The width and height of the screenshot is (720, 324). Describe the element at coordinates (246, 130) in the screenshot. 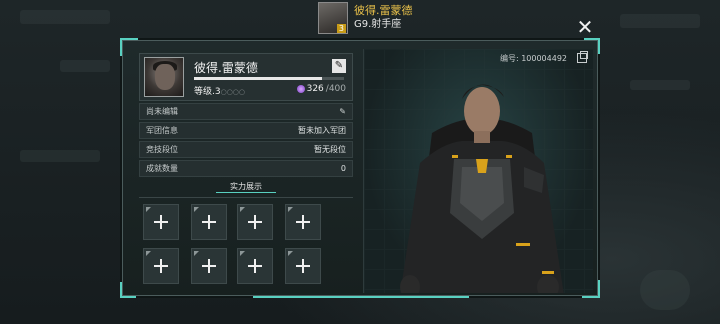

I see `legion-row: 军团信息 暂未加入军团` at that location.